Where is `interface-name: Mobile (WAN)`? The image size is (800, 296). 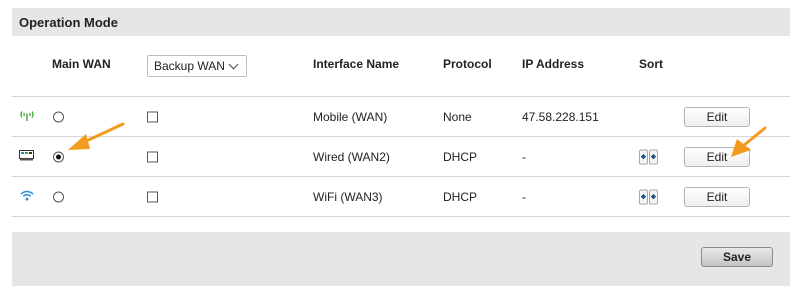
interface-name: Mobile (WAN) is located at coordinates (350, 116).